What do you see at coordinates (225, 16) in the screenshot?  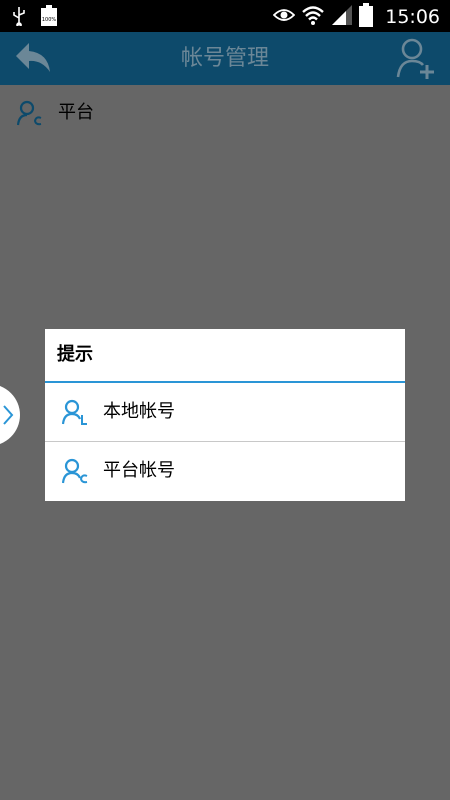 I see `status-bar: 100% 15:06` at bounding box center [225, 16].